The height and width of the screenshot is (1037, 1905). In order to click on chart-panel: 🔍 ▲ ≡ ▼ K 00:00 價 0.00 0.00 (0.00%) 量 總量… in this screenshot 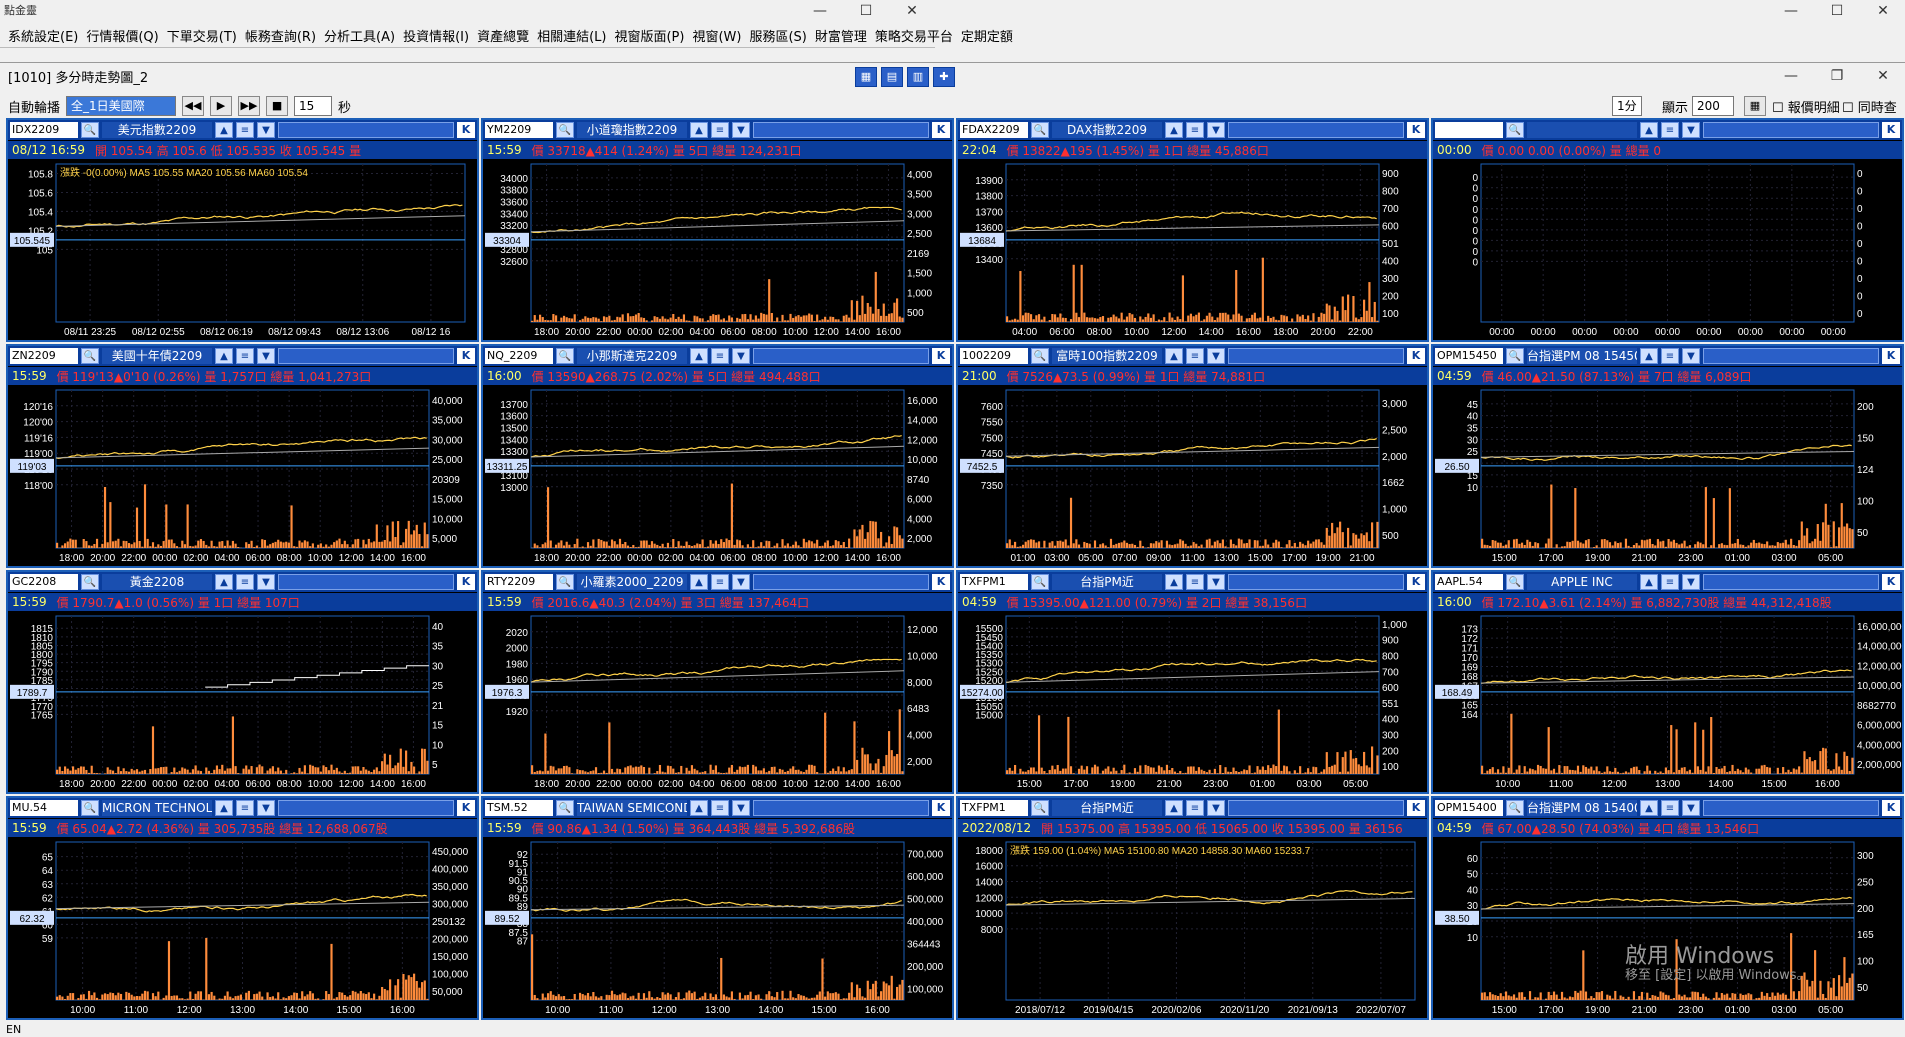, I will do `click(1667, 230)`.